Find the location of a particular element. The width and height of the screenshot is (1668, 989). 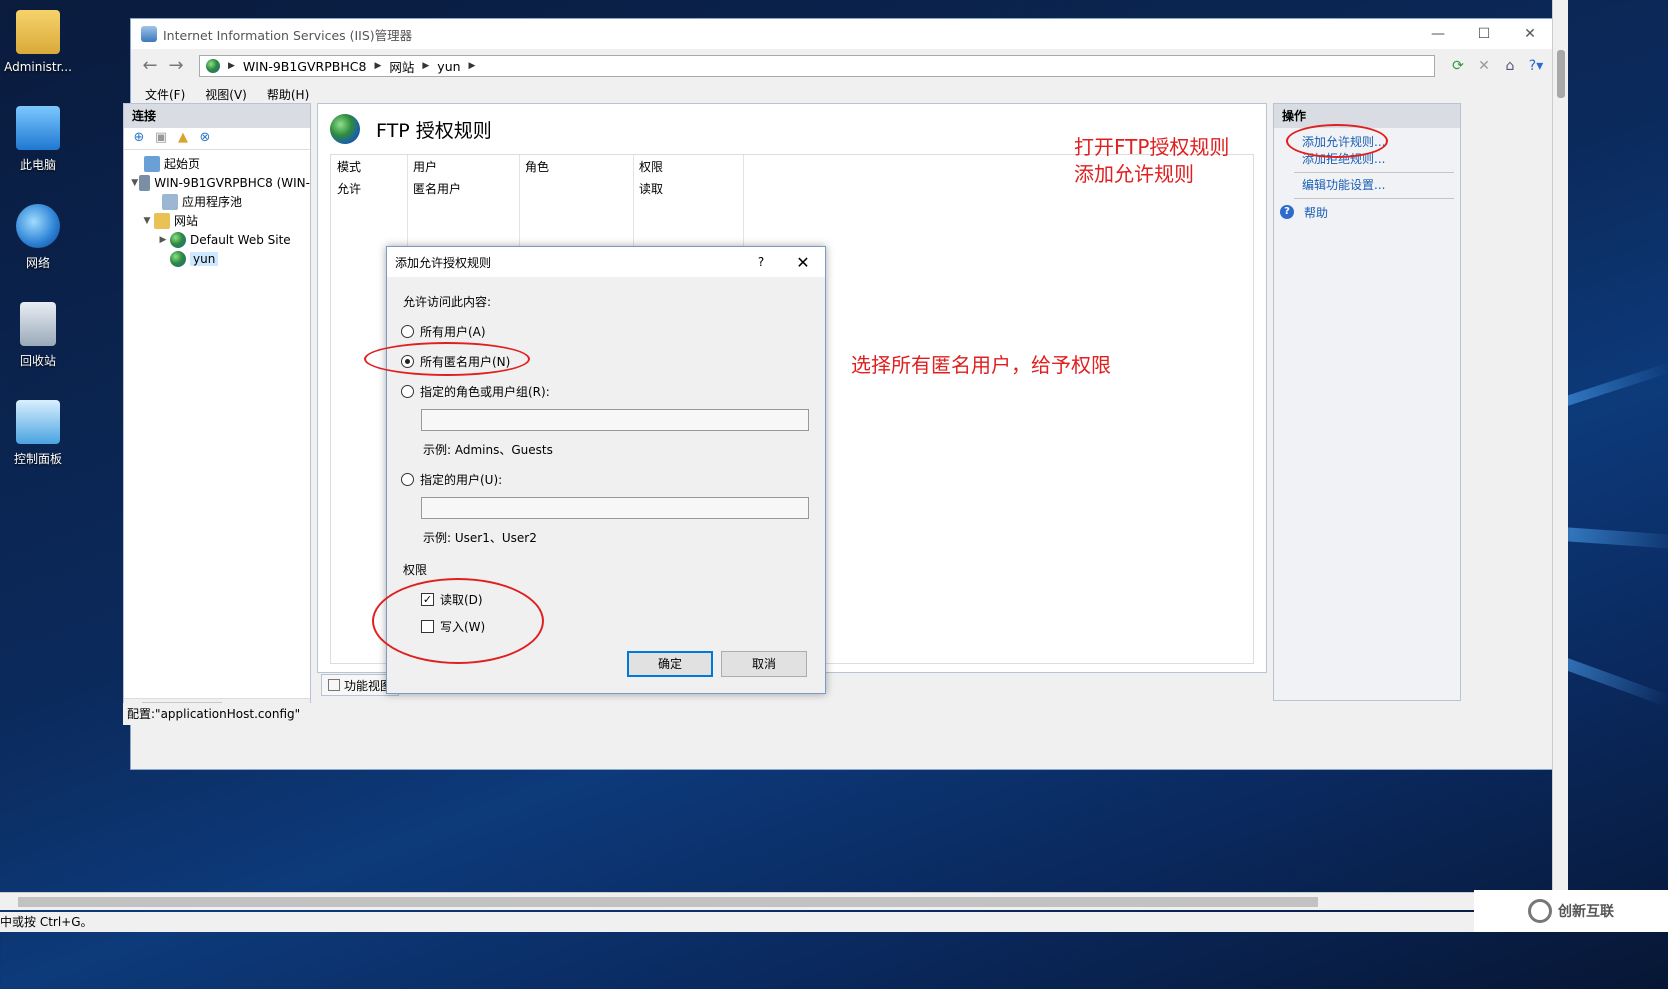

ftp-globe-icon is located at coordinates (345, 129).